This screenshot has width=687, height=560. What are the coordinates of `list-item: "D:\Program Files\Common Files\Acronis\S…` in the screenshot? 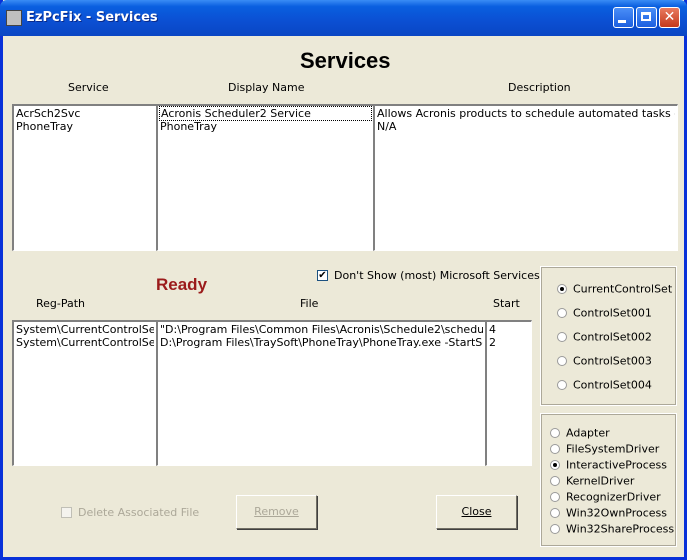 It's located at (321, 329).